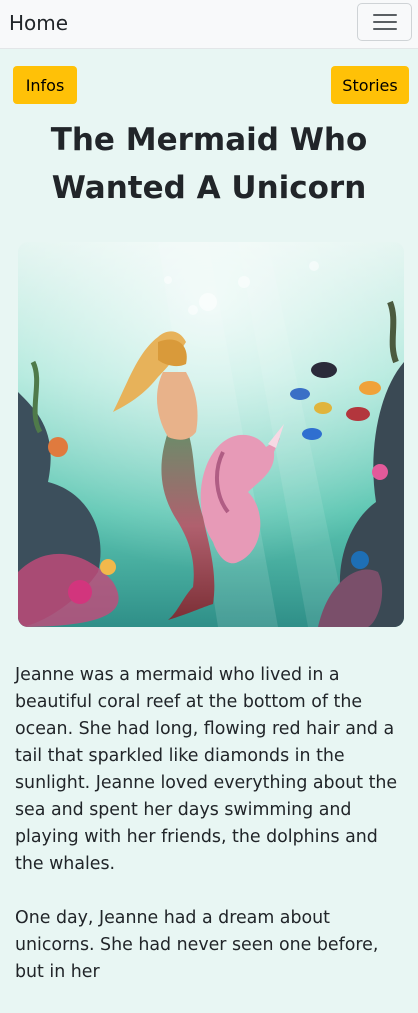  What do you see at coordinates (45, 85) in the screenshot?
I see `infos-button: Infos` at bounding box center [45, 85].